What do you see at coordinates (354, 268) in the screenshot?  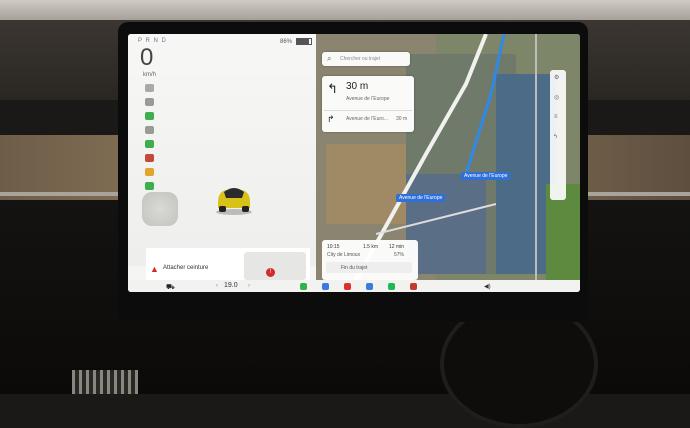 I see `end-trip-label: Fin du trajet` at bounding box center [354, 268].